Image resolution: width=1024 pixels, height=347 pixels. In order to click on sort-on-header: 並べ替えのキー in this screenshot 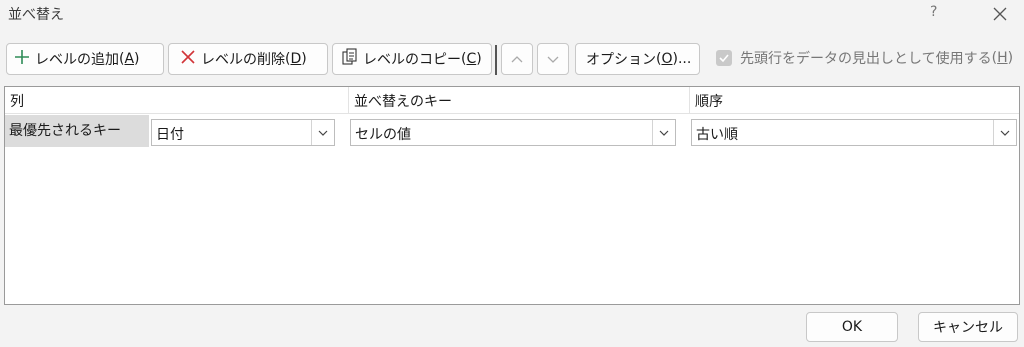, I will do `click(403, 102)`.